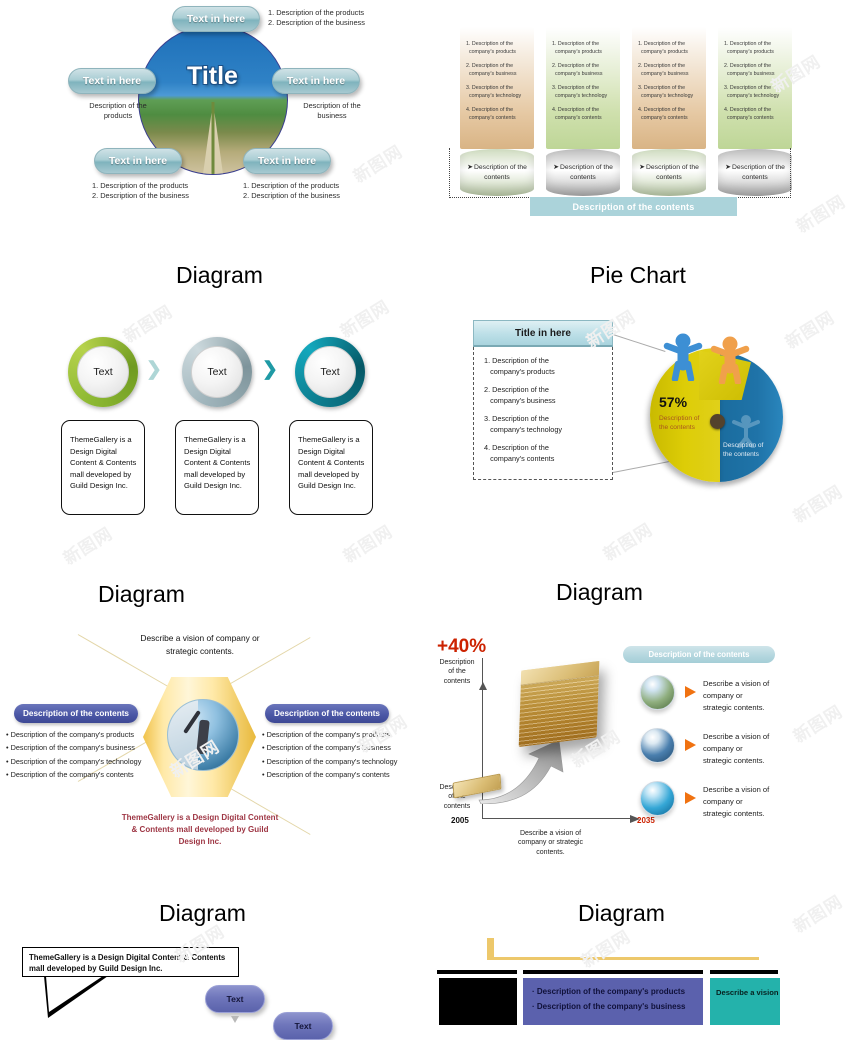  What do you see at coordinates (212, 76) in the screenshot?
I see `globe-center-title: Title` at bounding box center [212, 76].